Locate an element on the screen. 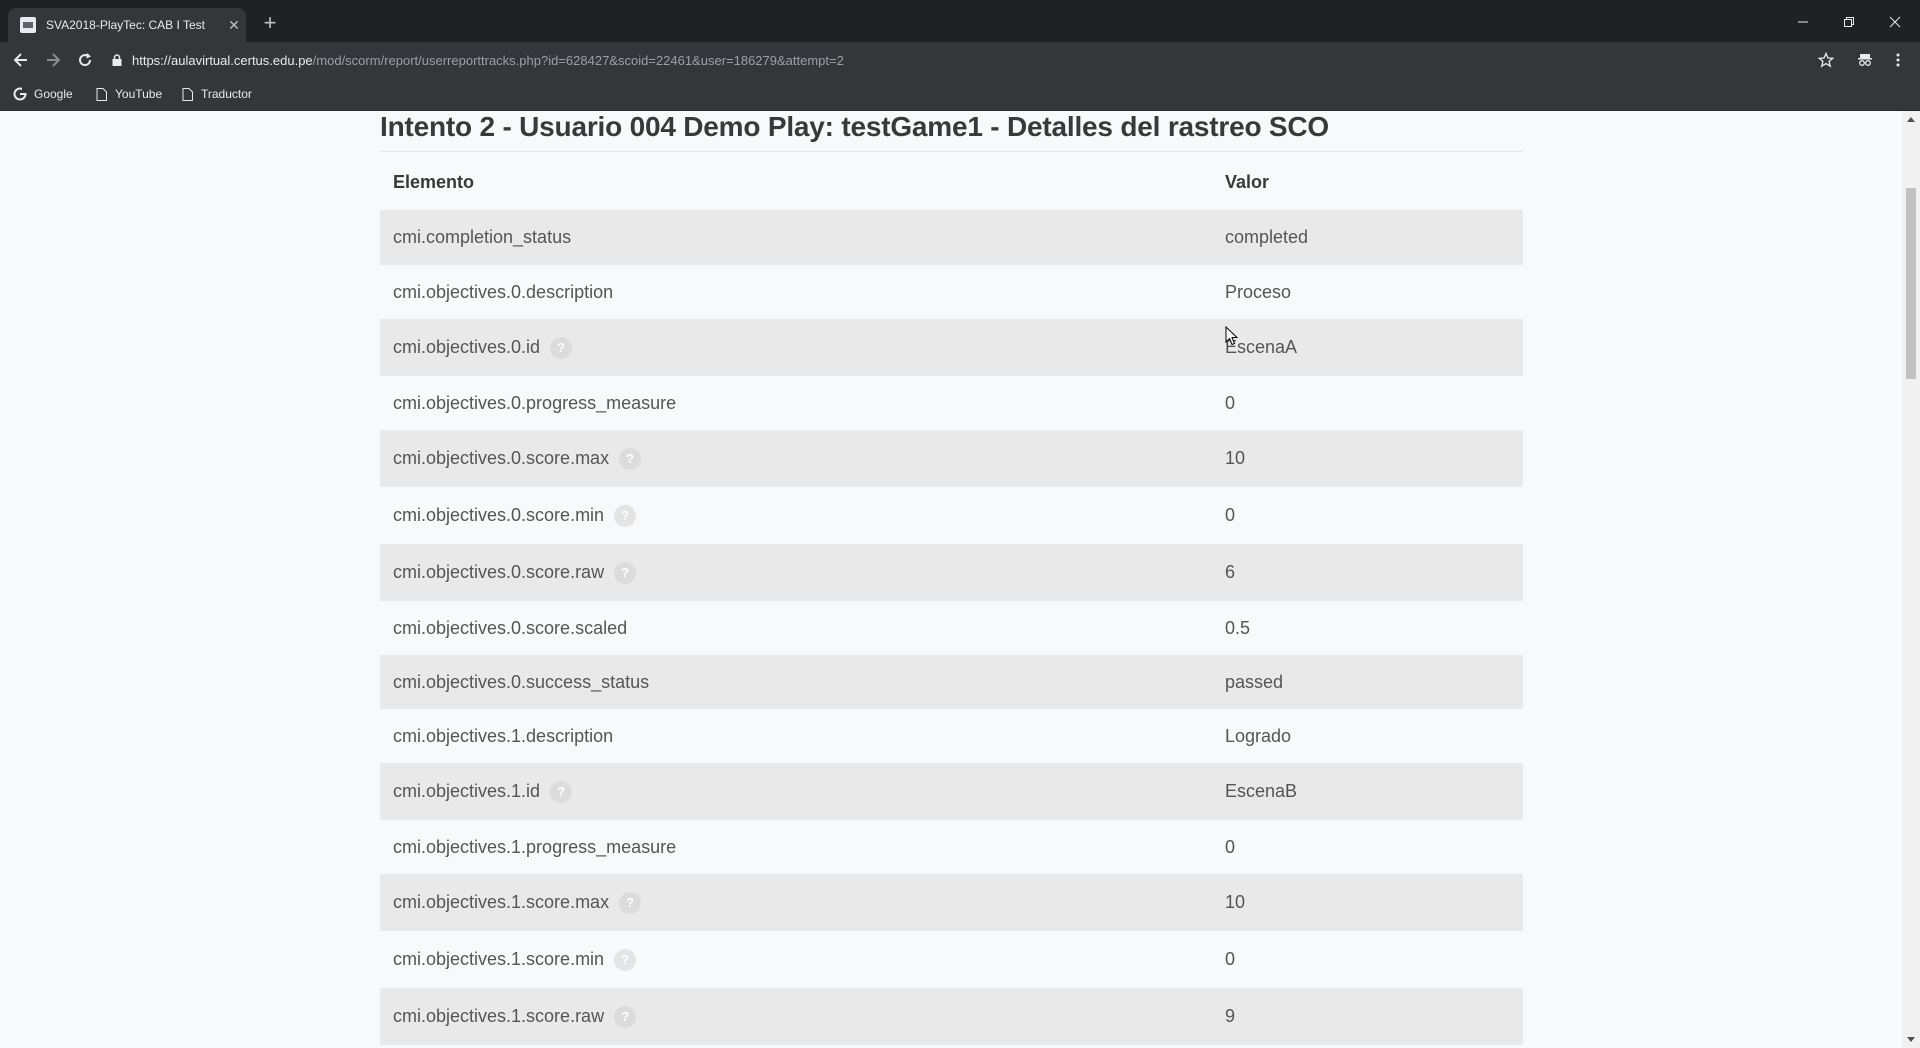 The height and width of the screenshot is (1048, 1920). forward-arrow-icon is located at coordinates (53, 60).